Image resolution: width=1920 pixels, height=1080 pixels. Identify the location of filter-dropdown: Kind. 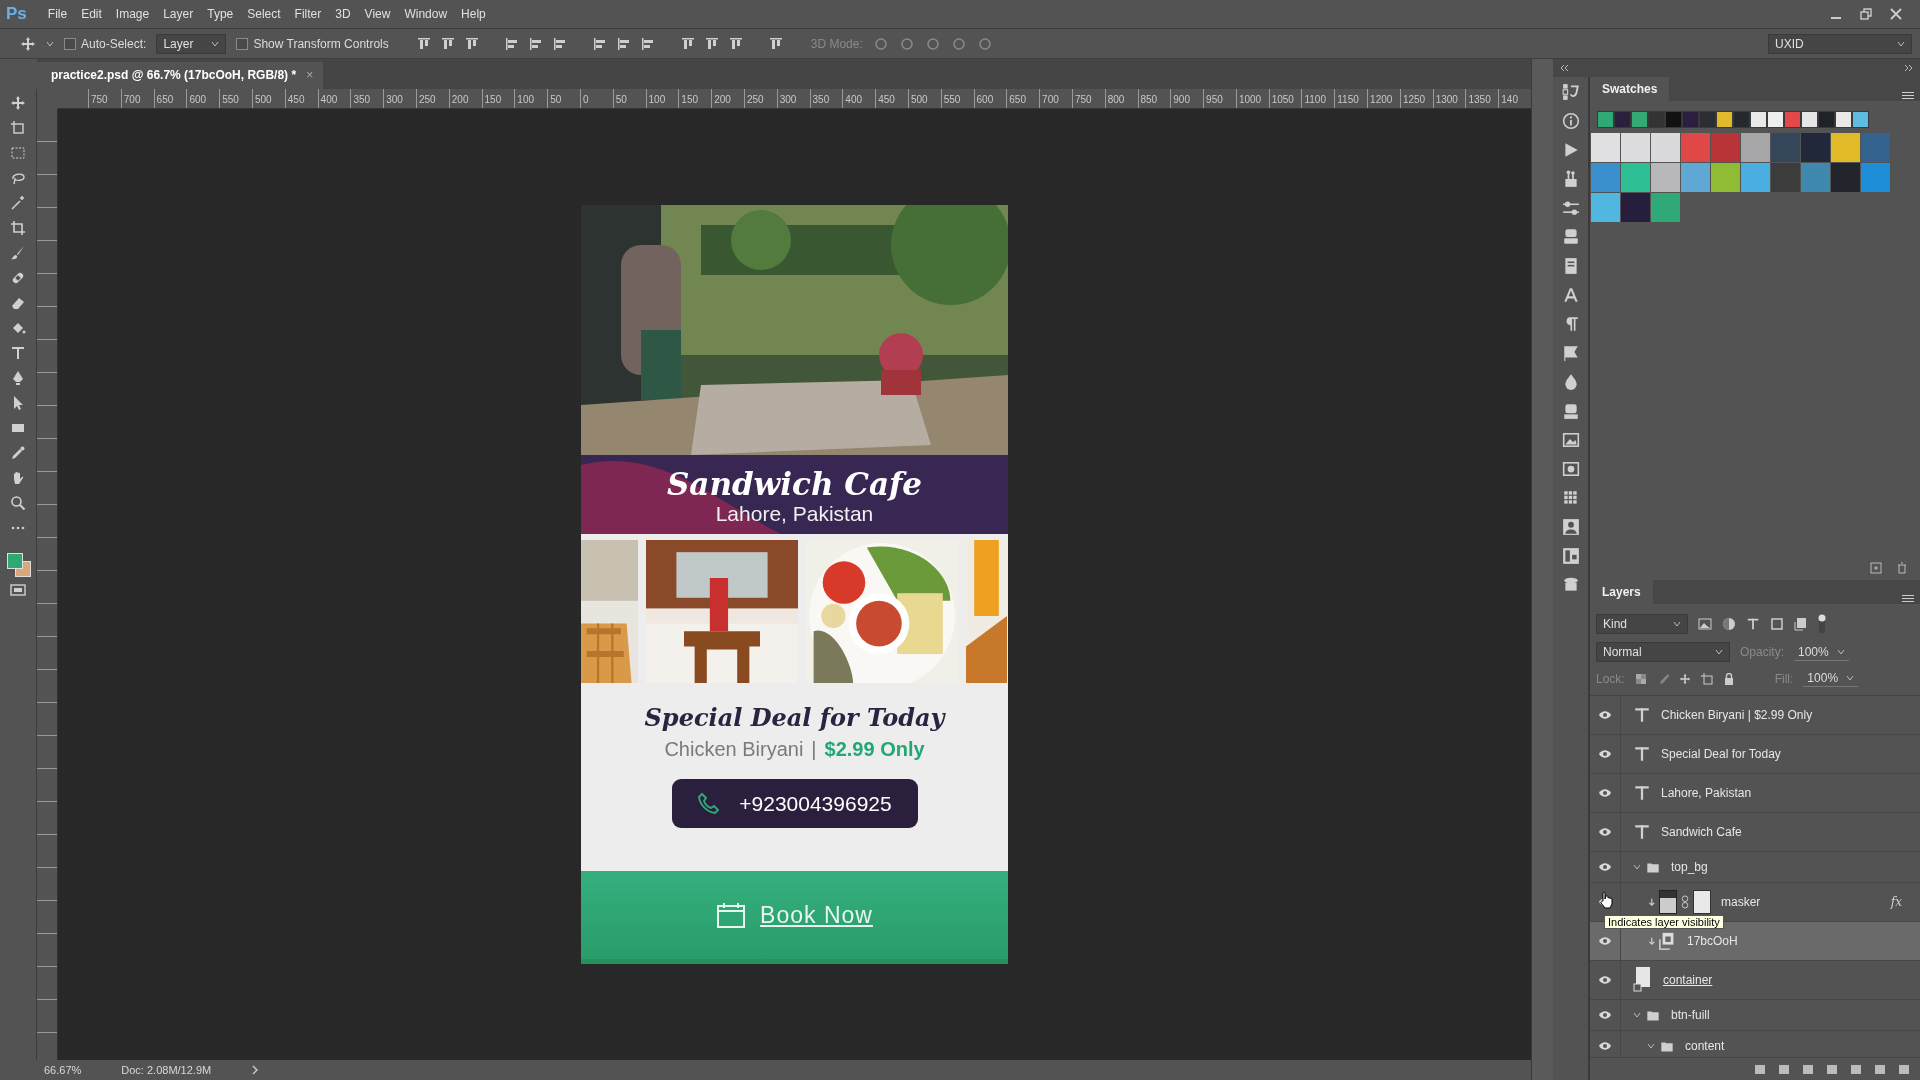
(1642, 624).